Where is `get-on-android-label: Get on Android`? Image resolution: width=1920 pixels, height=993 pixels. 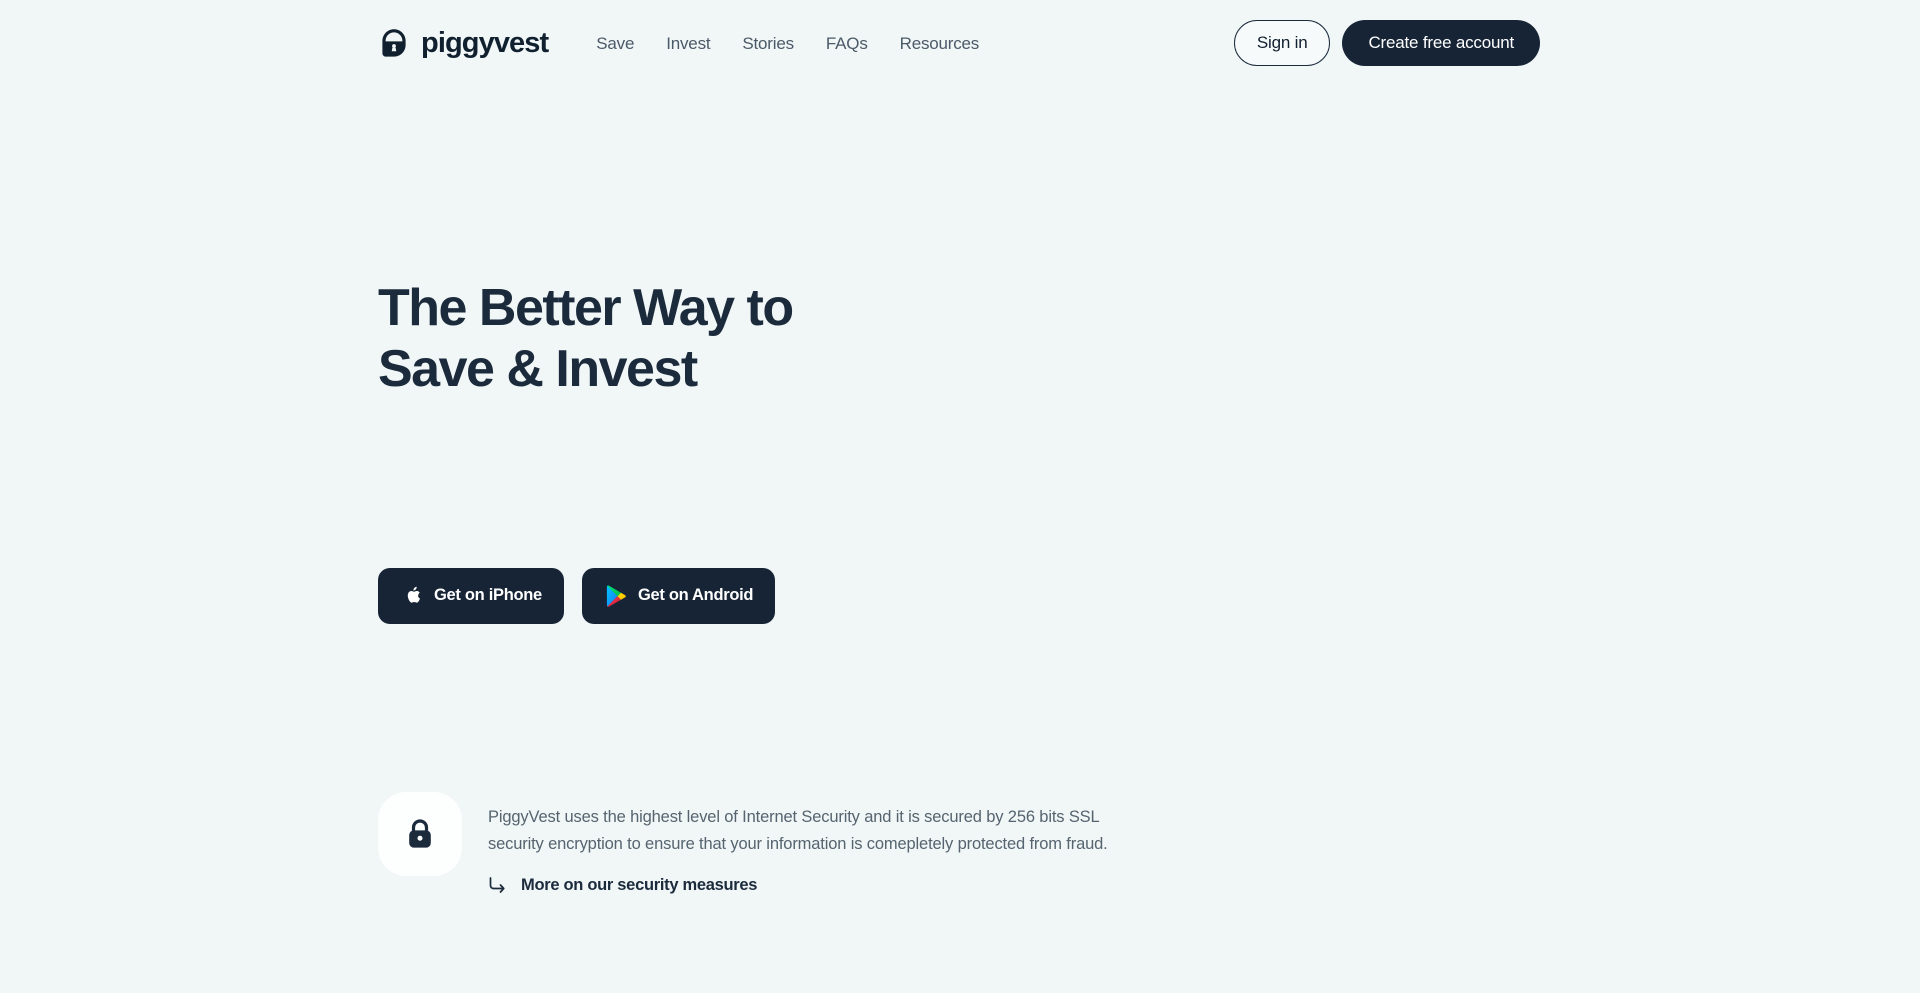
get-on-android-label: Get on Android is located at coordinates (695, 595).